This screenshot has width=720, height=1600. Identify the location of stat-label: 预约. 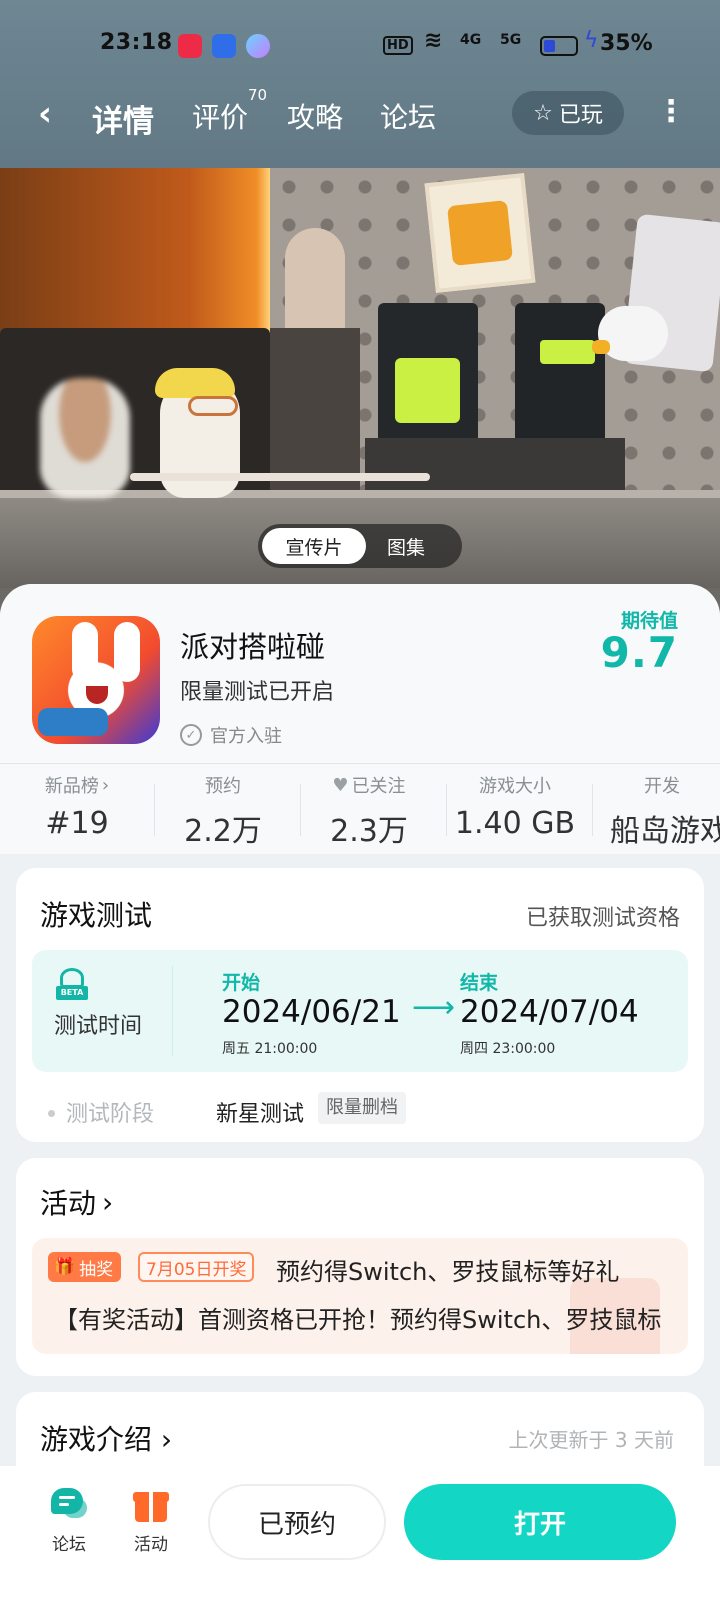
(223, 786).